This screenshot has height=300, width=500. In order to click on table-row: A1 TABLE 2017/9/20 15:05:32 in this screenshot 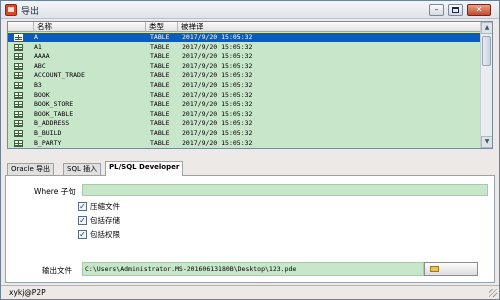, I will do `click(244, 47)`.